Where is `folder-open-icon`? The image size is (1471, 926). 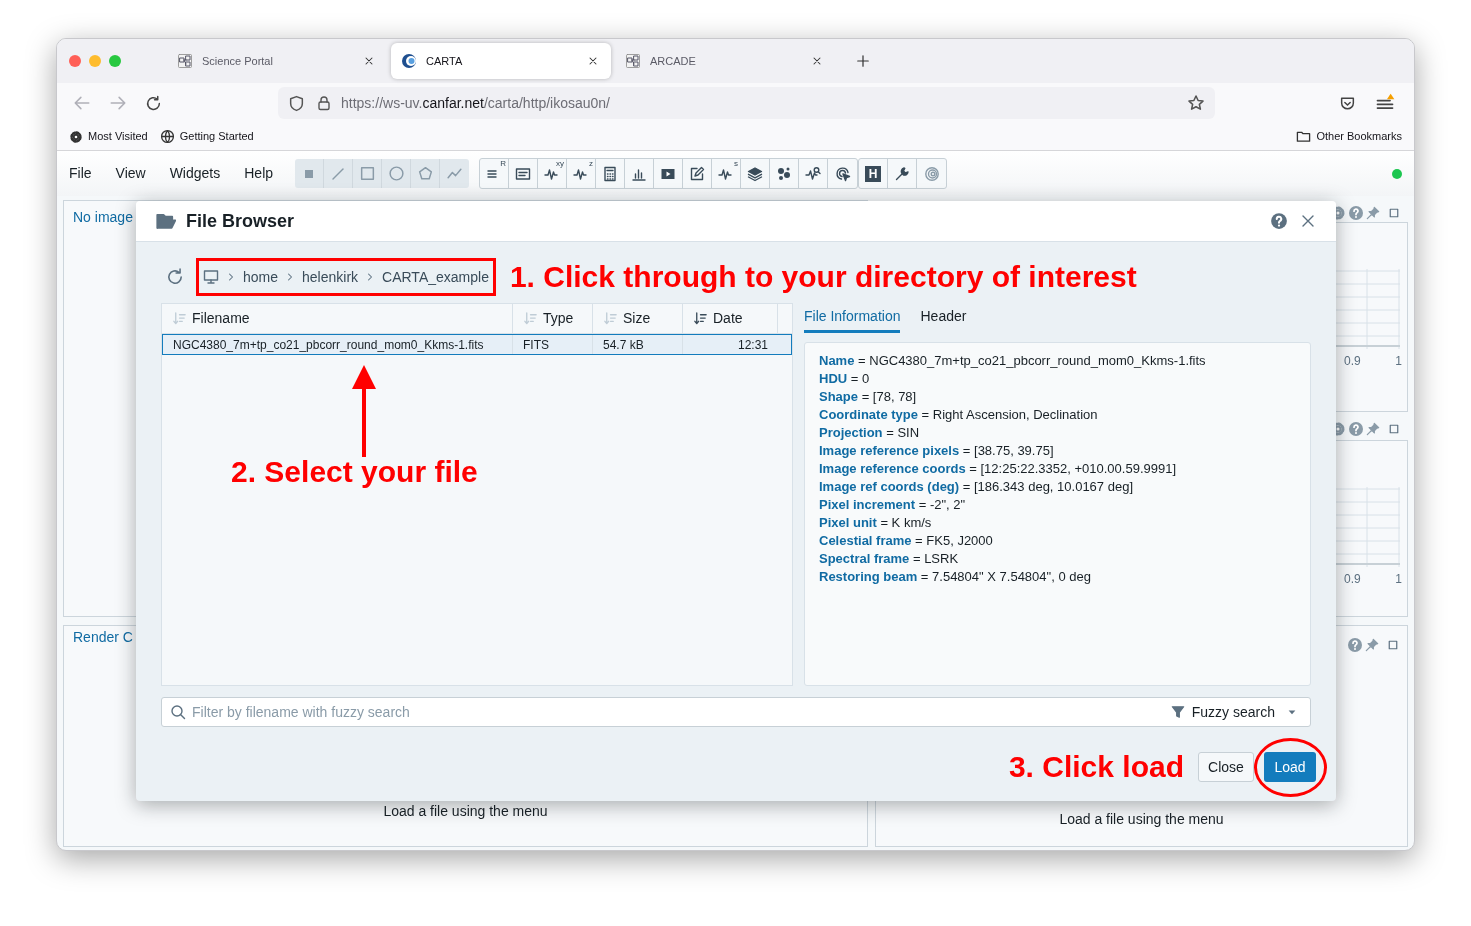 folder-open-icon is located at coordinates (166, 221).